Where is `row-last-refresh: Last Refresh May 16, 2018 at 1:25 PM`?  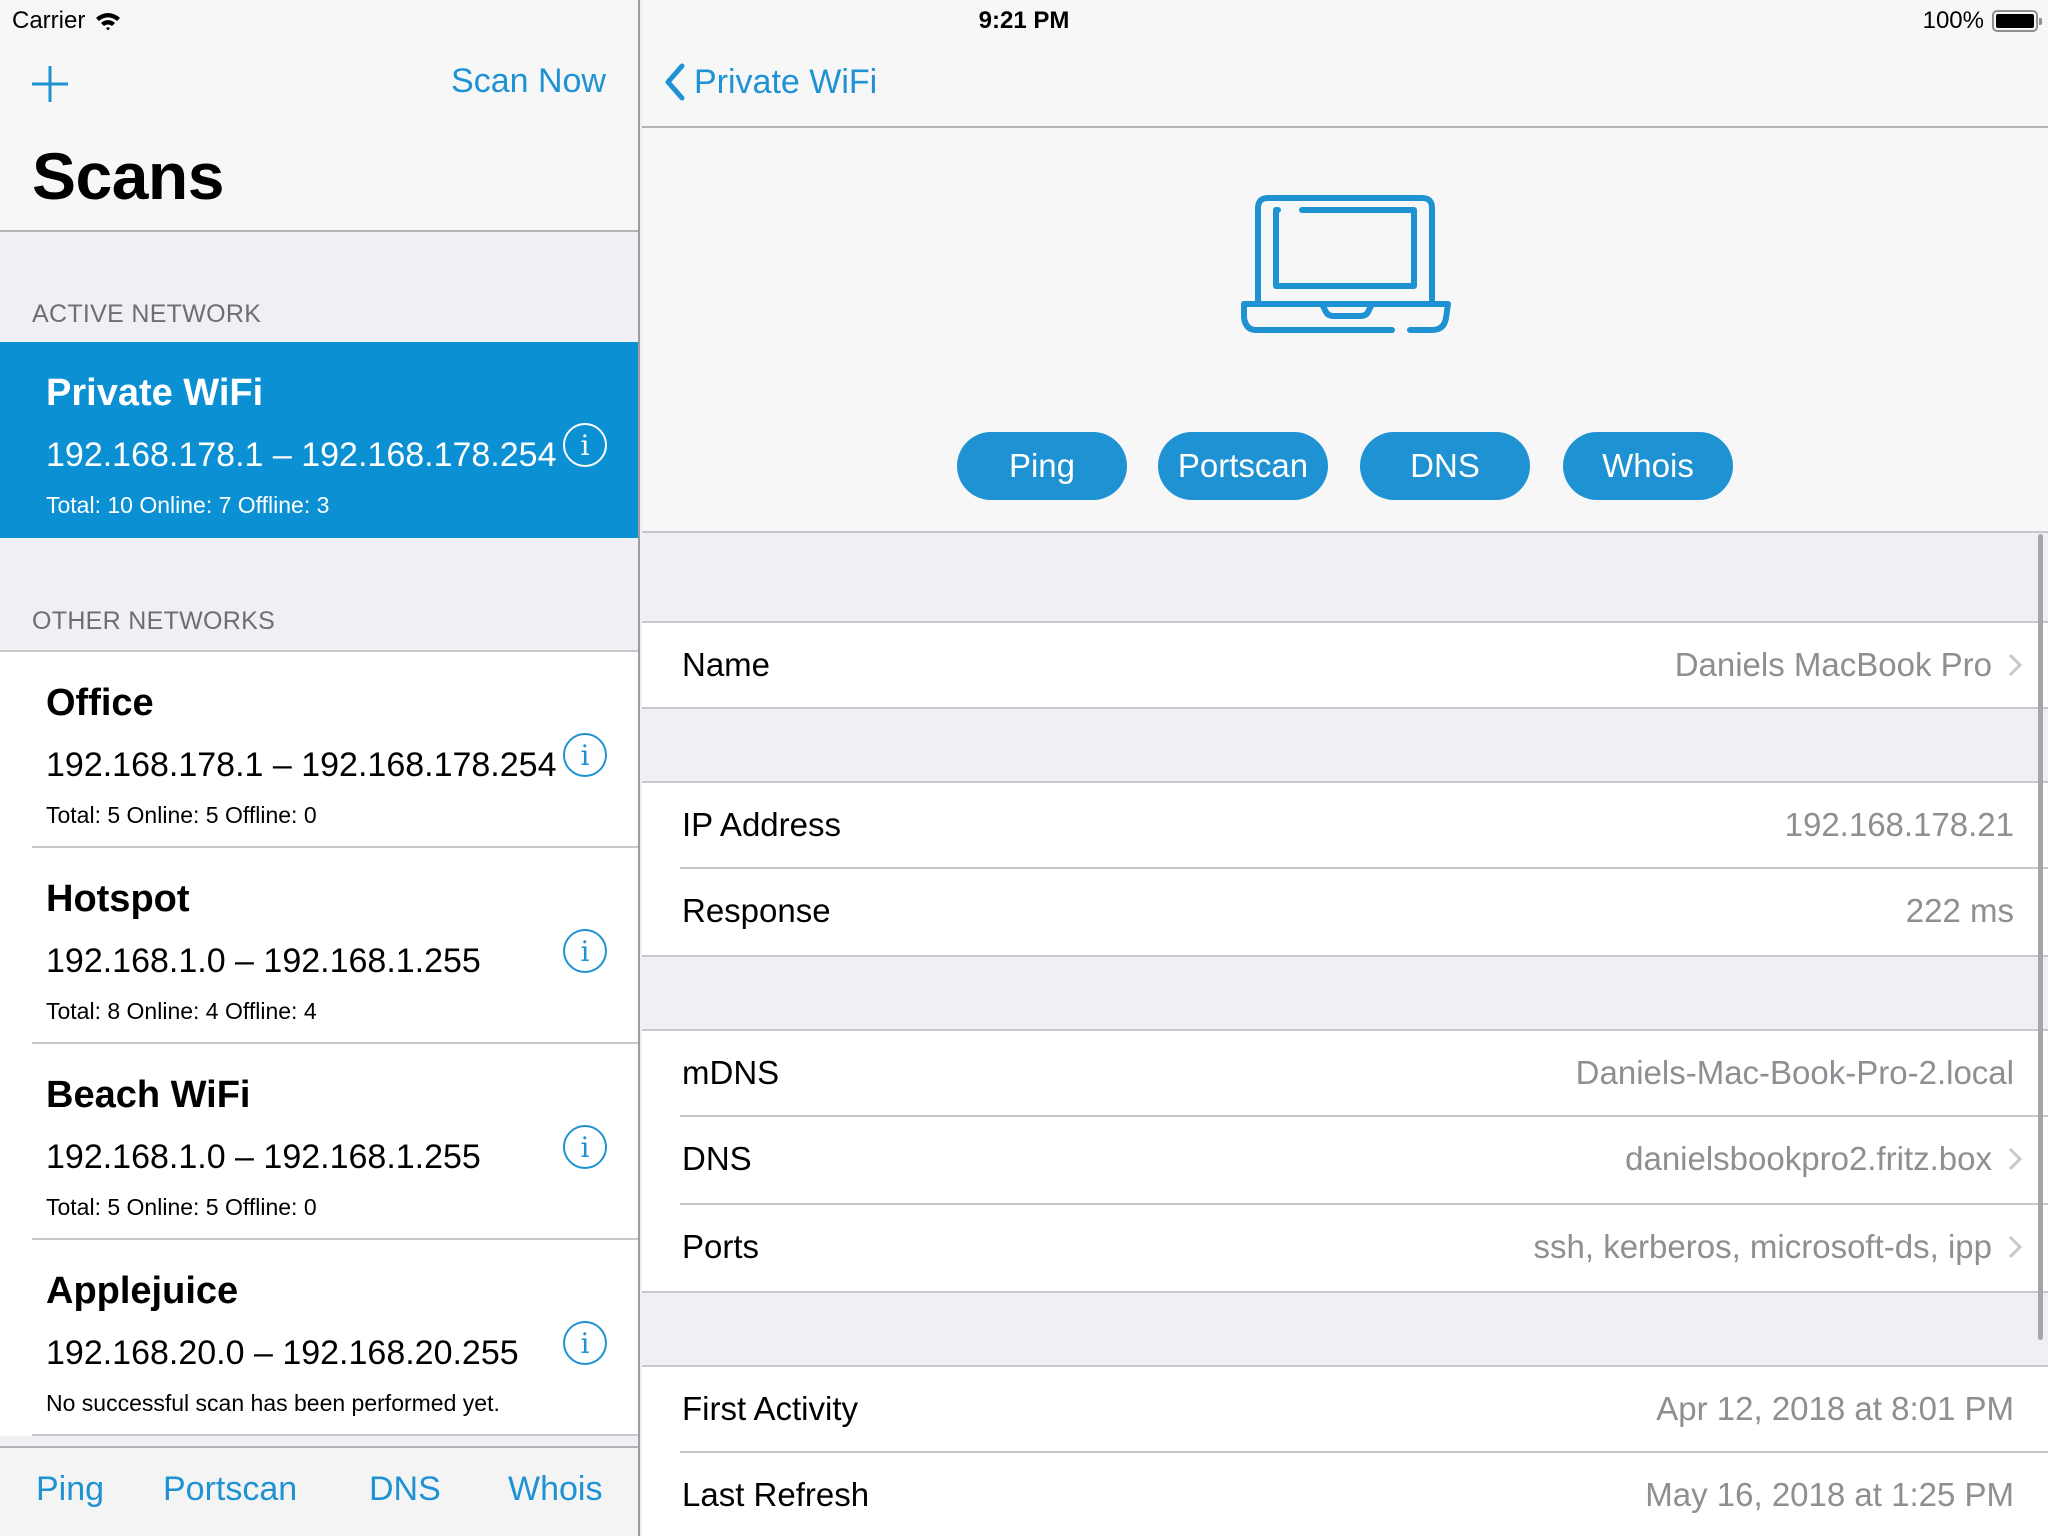
row-last-refresh: Last Refresh May 16, 2018 at 1:25 PM is located at coordinates (1345, 1494).